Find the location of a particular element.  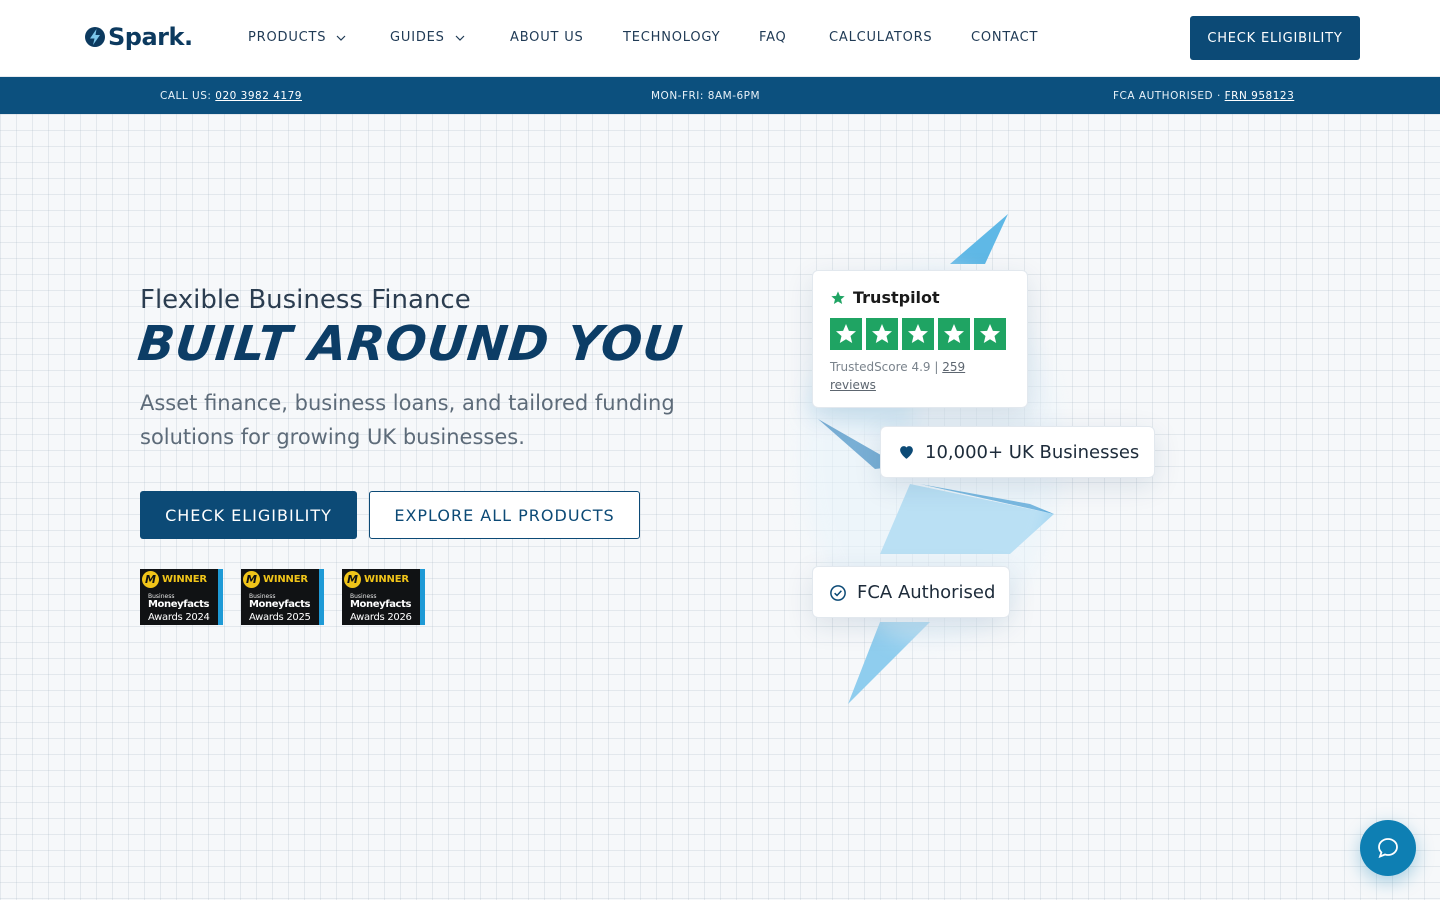

fca-info: FCA AUTHORISED · FRN 958123 is located at coordinates (1203, 96).